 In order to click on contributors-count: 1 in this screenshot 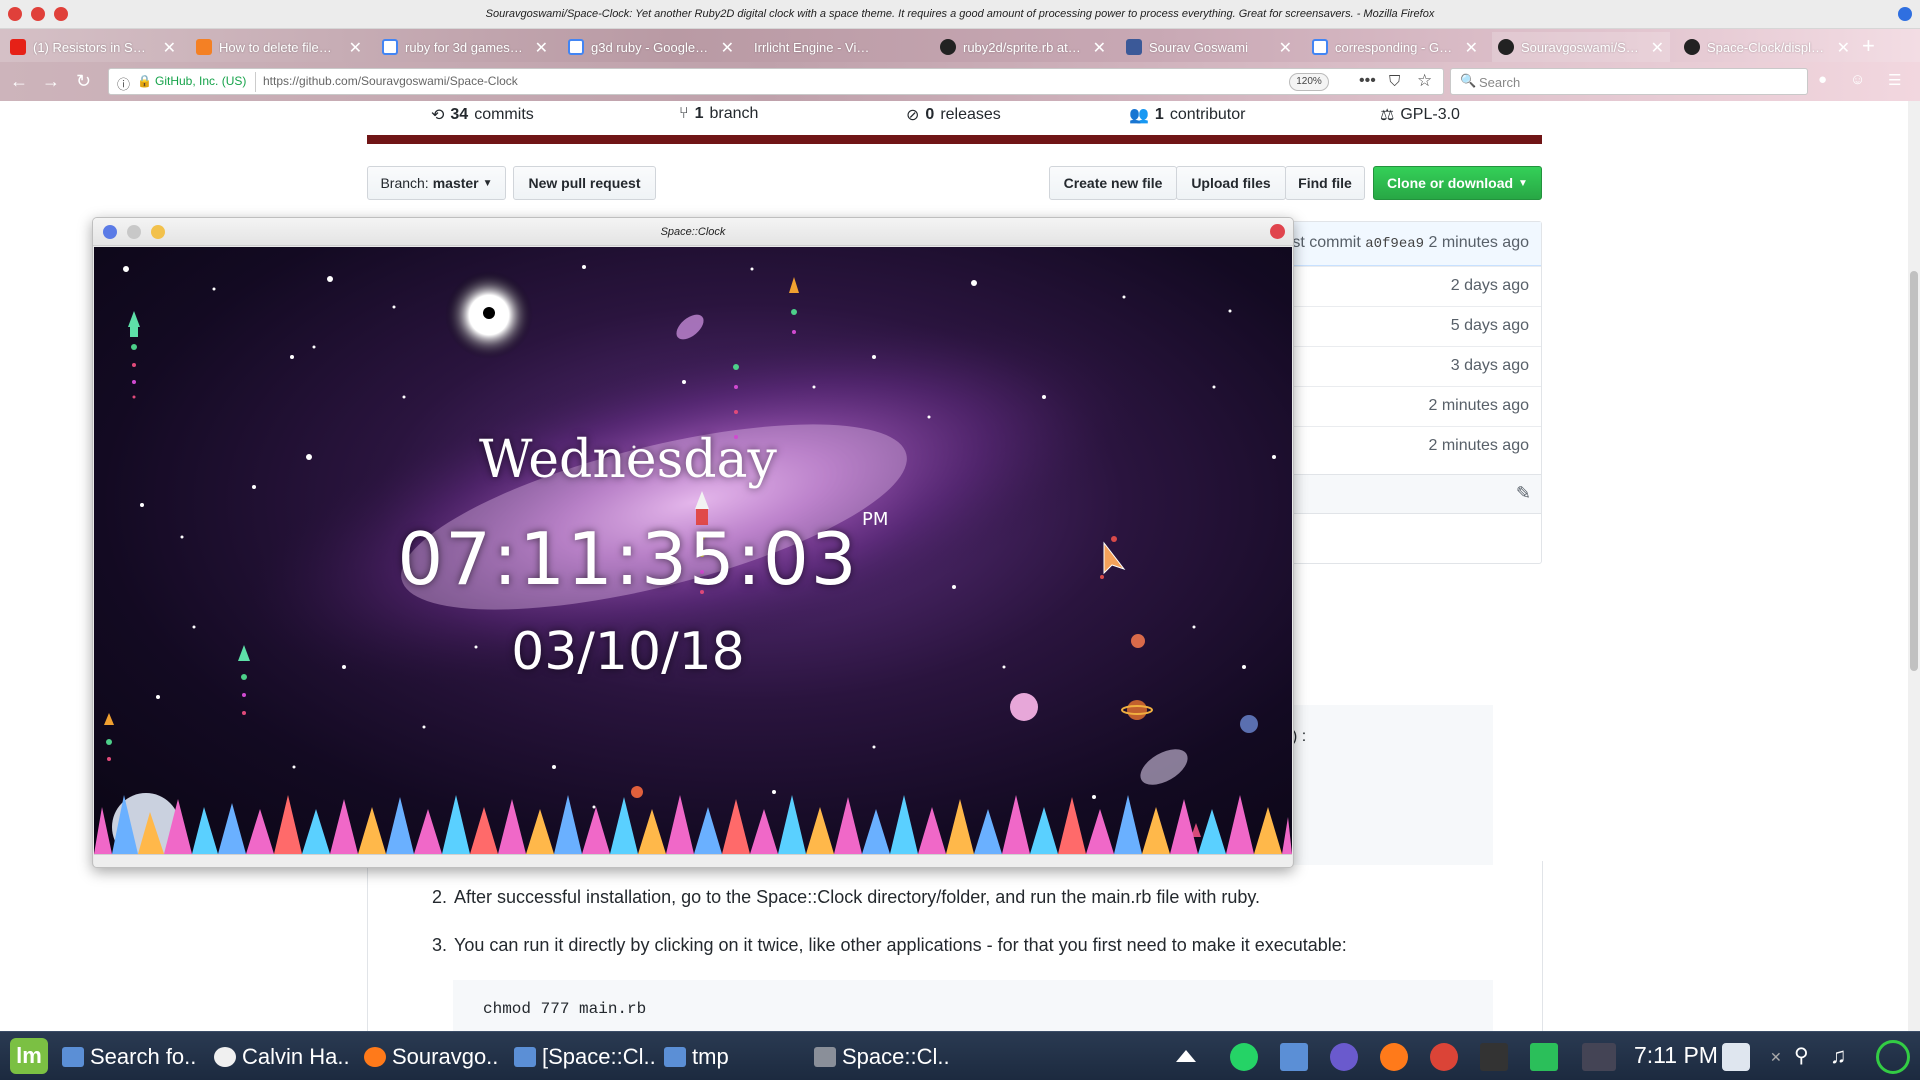, I will do `click(1159, 114)`.